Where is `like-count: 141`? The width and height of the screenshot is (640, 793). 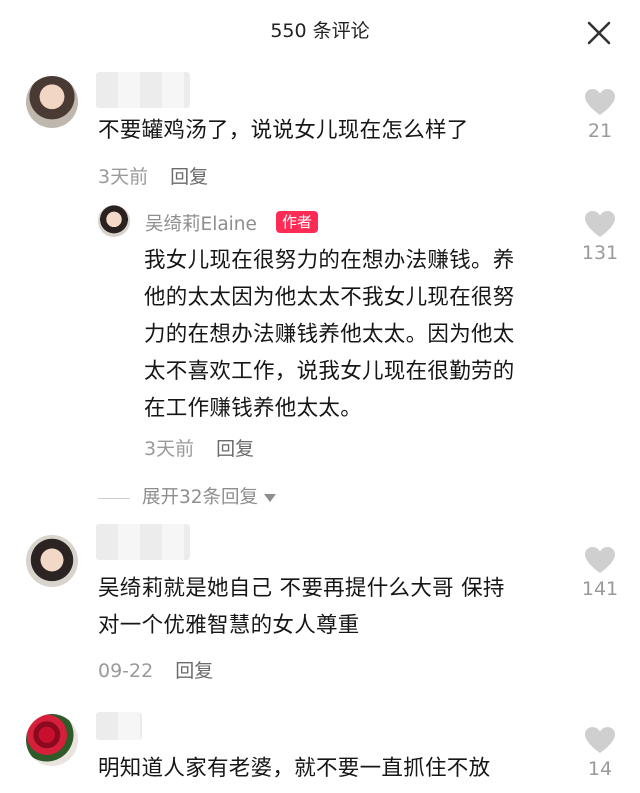 like-count: 141 is located at coordinates (600, 589).